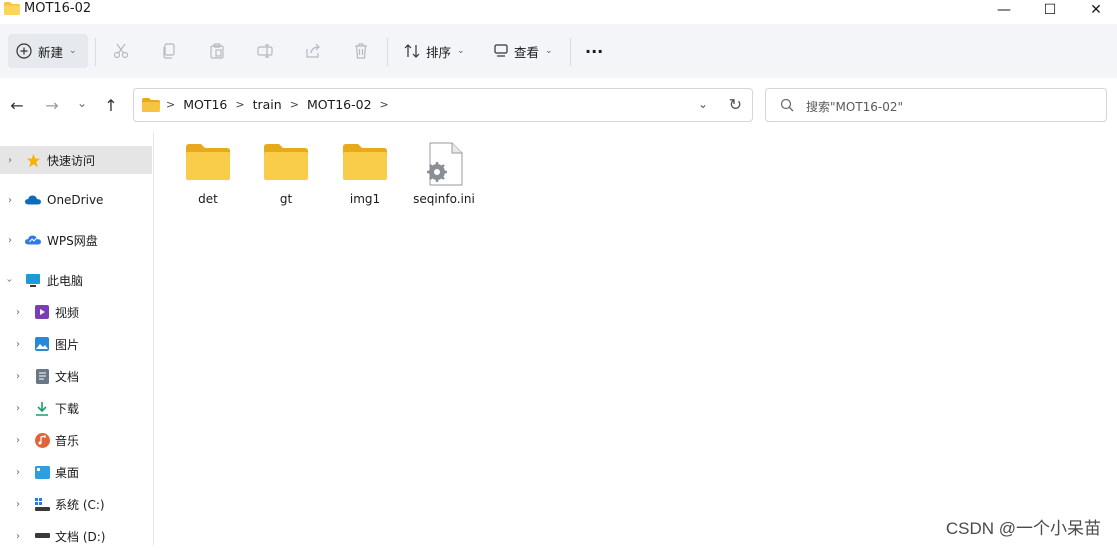  Describe the element at coordinates (42, 312) in the screenshot. I see `video-icon` at that location.